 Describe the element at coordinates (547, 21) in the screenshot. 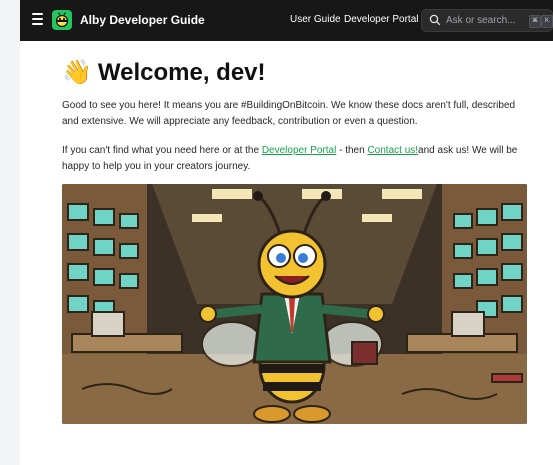

I see `shortcut-key-k: K` at that location.